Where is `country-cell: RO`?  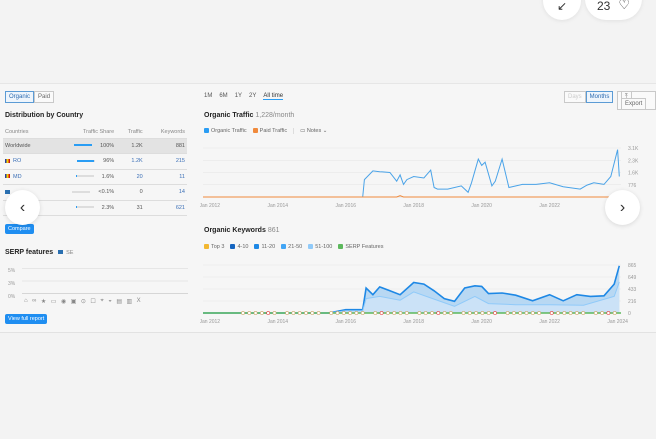 country-cell: RO is located at coordinates (25, 161).